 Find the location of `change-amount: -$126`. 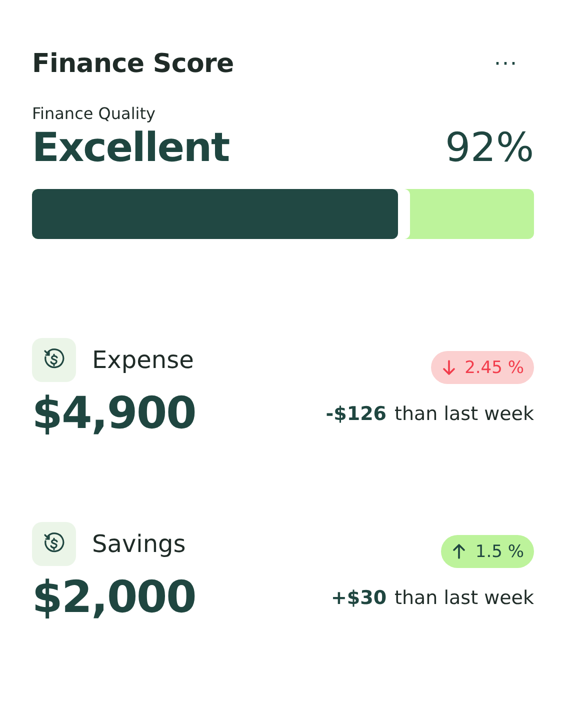

change-amount: -$126 is located at coordinates (356, 413).